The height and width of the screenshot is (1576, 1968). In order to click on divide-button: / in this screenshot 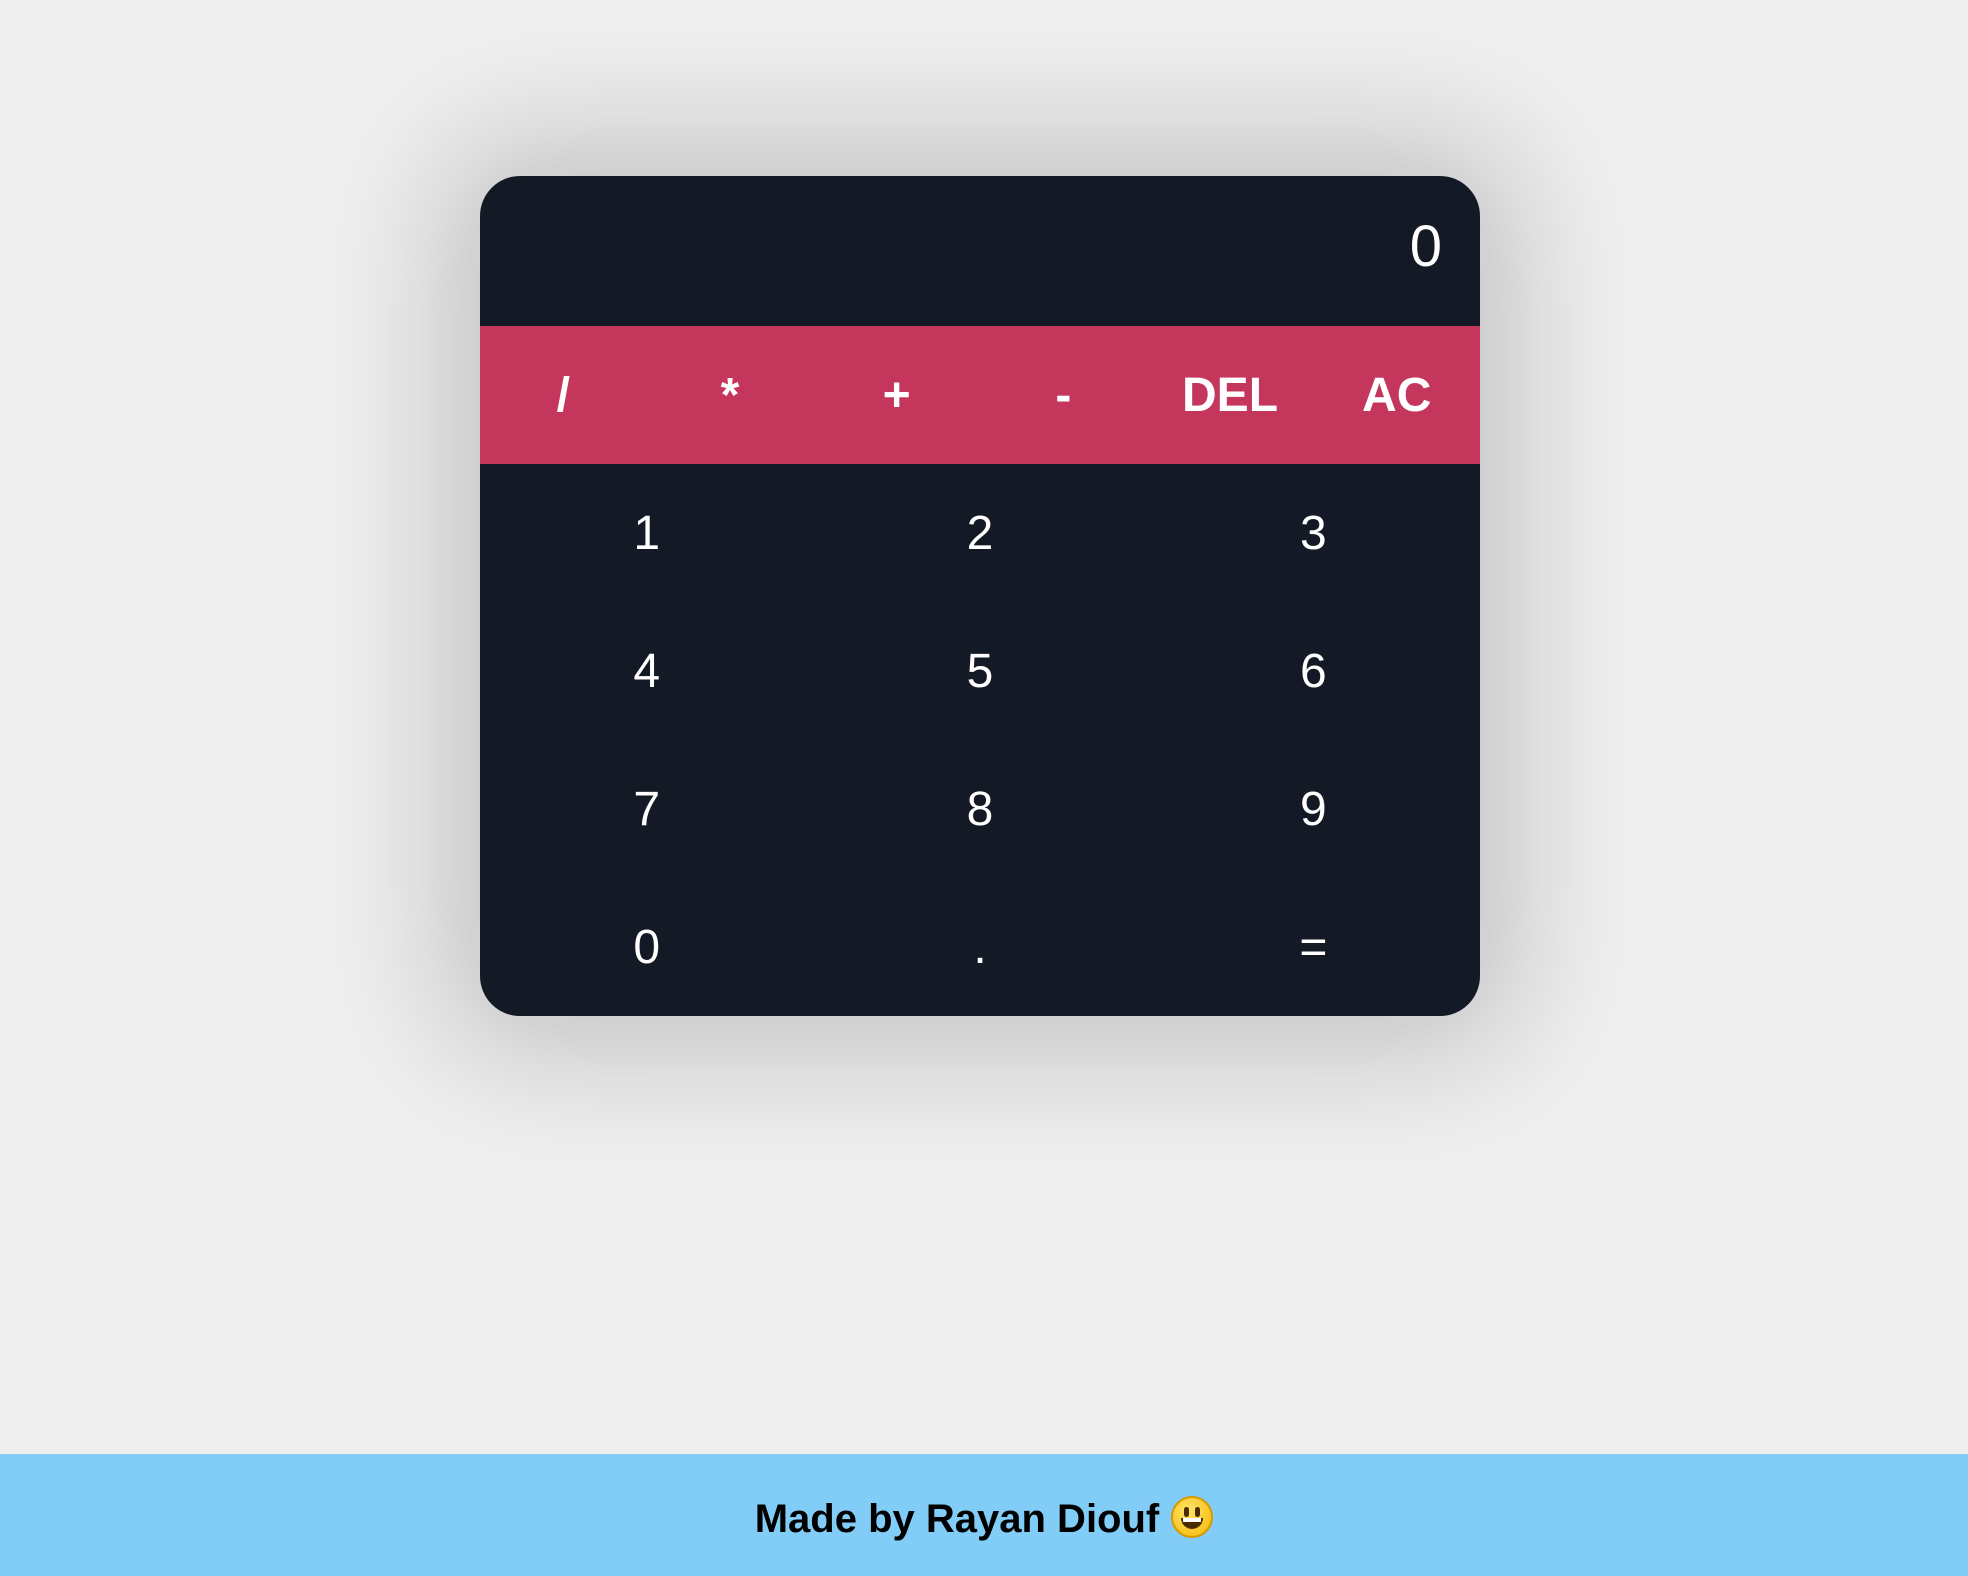, I will do `click(563, 395)`.